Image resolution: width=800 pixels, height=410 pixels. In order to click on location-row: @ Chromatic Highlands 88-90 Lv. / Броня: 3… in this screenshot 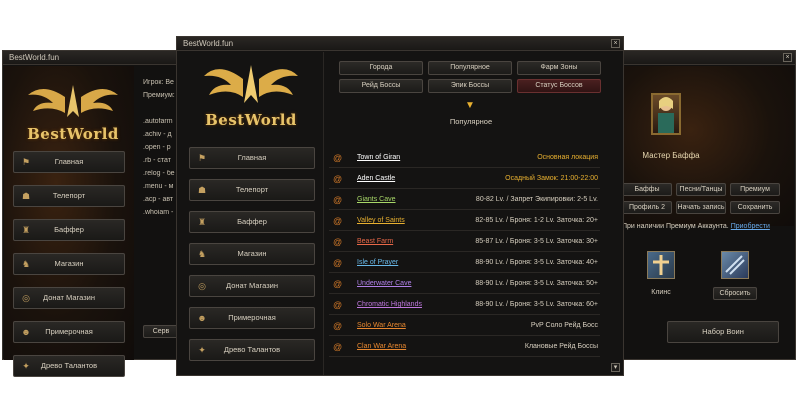, I will do `click(464, 305)`.